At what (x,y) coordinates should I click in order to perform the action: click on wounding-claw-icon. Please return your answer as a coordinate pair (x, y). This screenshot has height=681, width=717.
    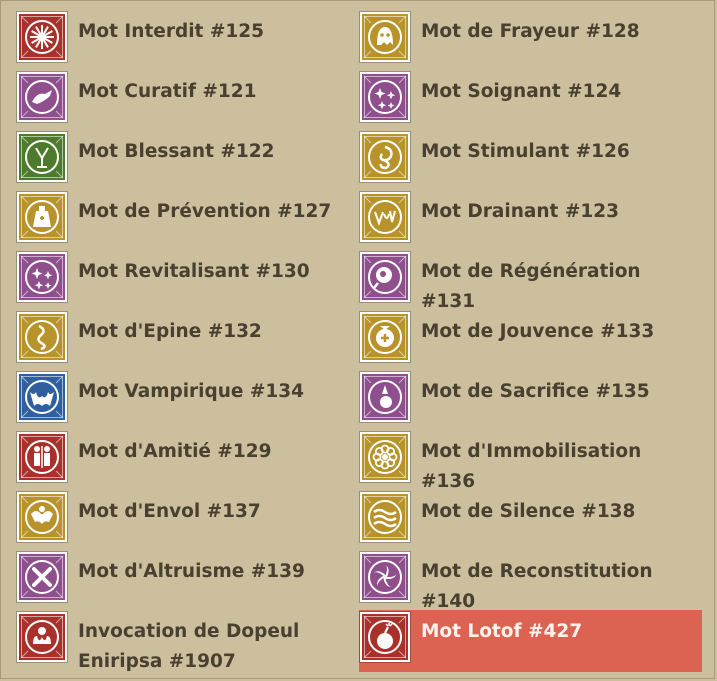
    Looking at the image, I should click on (42, 157).